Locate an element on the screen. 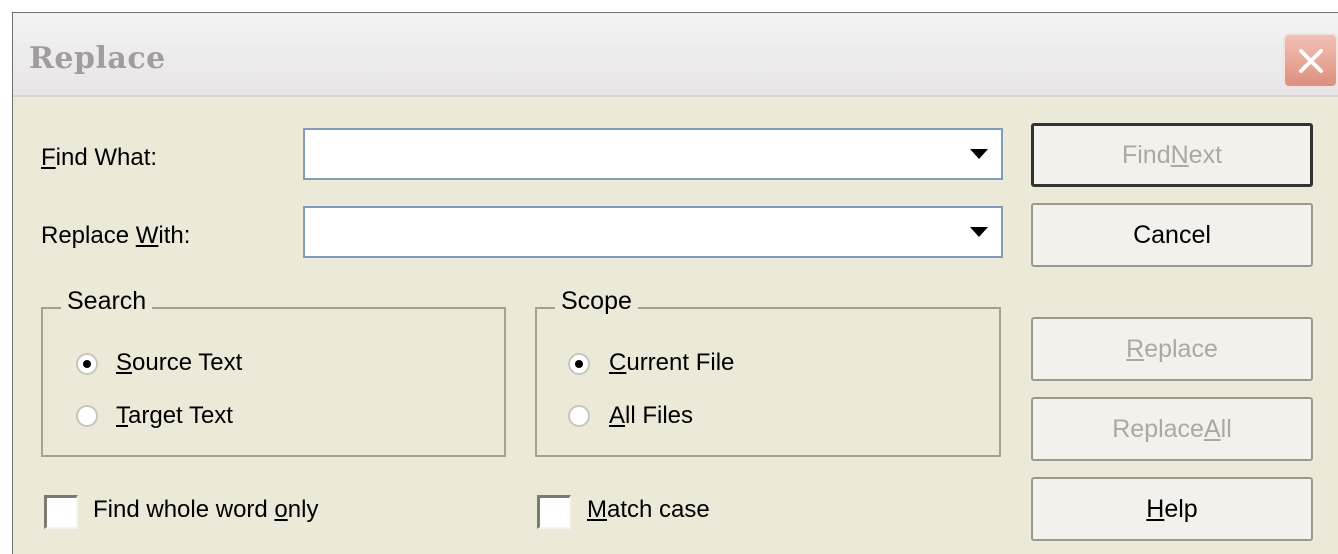 This screenshot has height=554, width=1338. target-text-label: Target Text is located at coordinates (174, 416).